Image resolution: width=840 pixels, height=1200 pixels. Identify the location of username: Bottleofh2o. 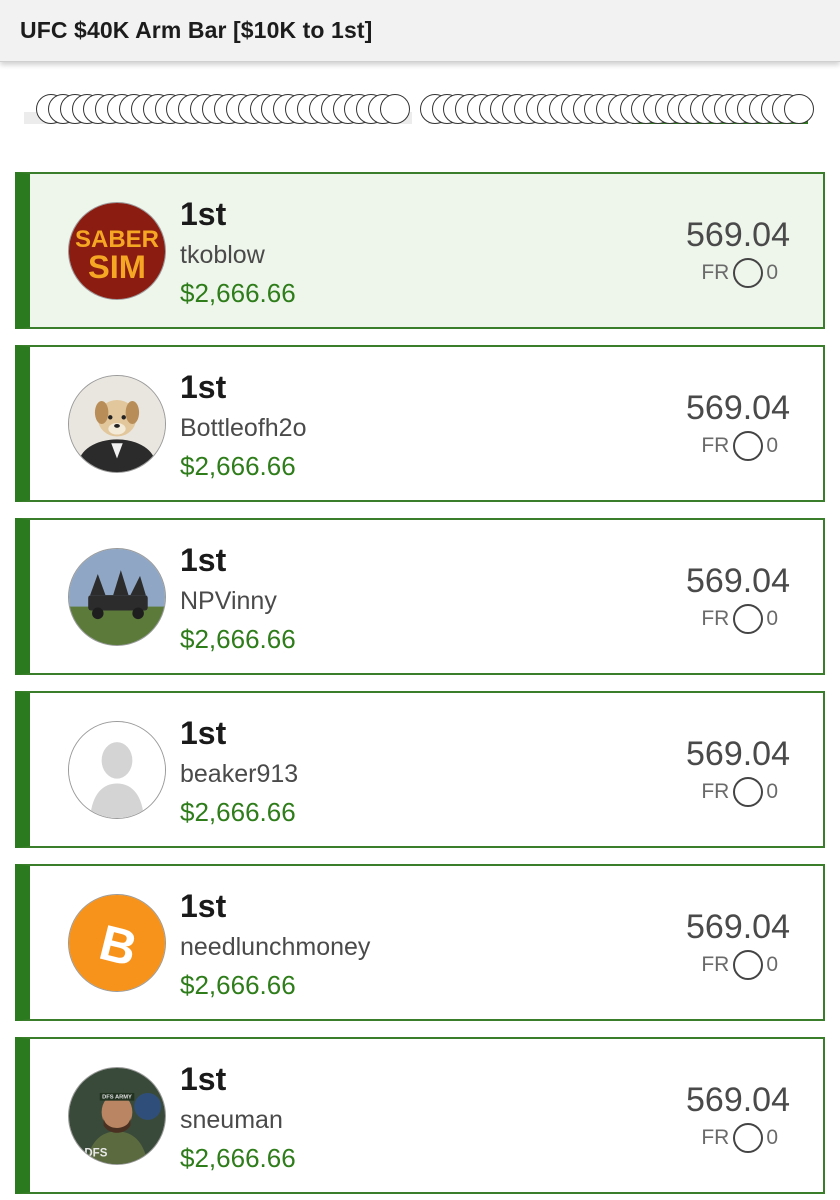
(243, 428).